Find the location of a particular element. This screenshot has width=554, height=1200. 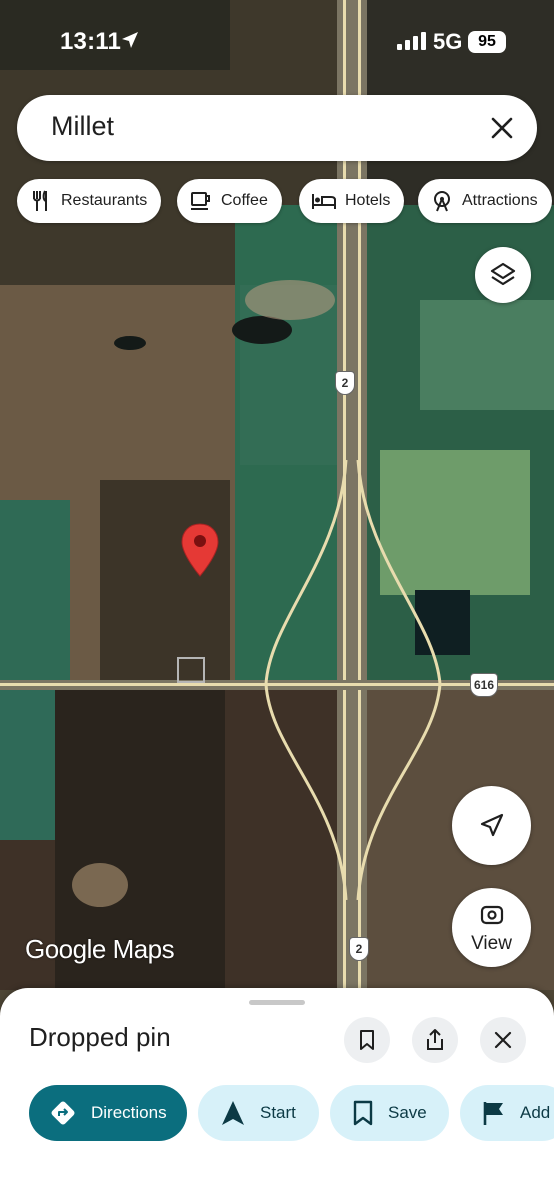

add-label-button: Add is located at coordinates (507, 1113).